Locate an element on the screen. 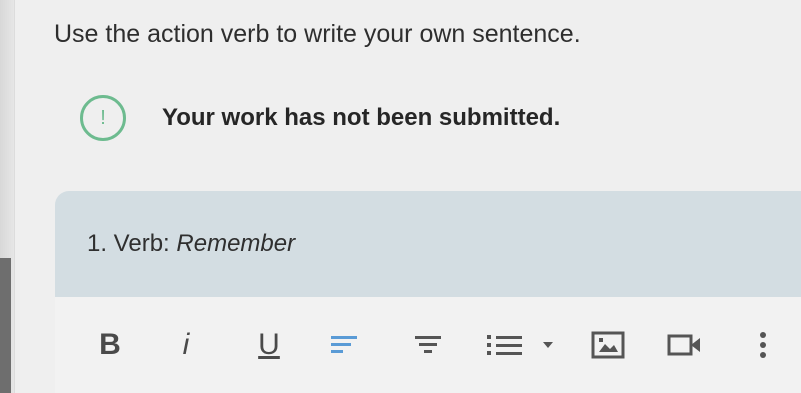 This screenshot has height=393, width=801. more-options-icon is located at coordinates (763, 345).